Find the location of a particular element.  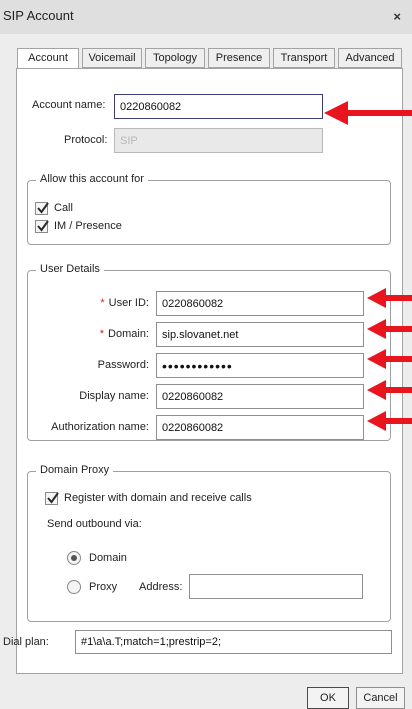

ok-button: OK is located at coordinates (328, 698).